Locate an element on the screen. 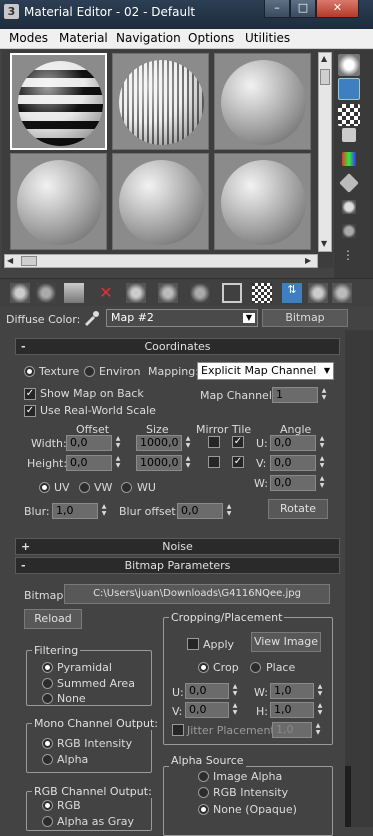  crop-radio is located at coordinates (203, 667).